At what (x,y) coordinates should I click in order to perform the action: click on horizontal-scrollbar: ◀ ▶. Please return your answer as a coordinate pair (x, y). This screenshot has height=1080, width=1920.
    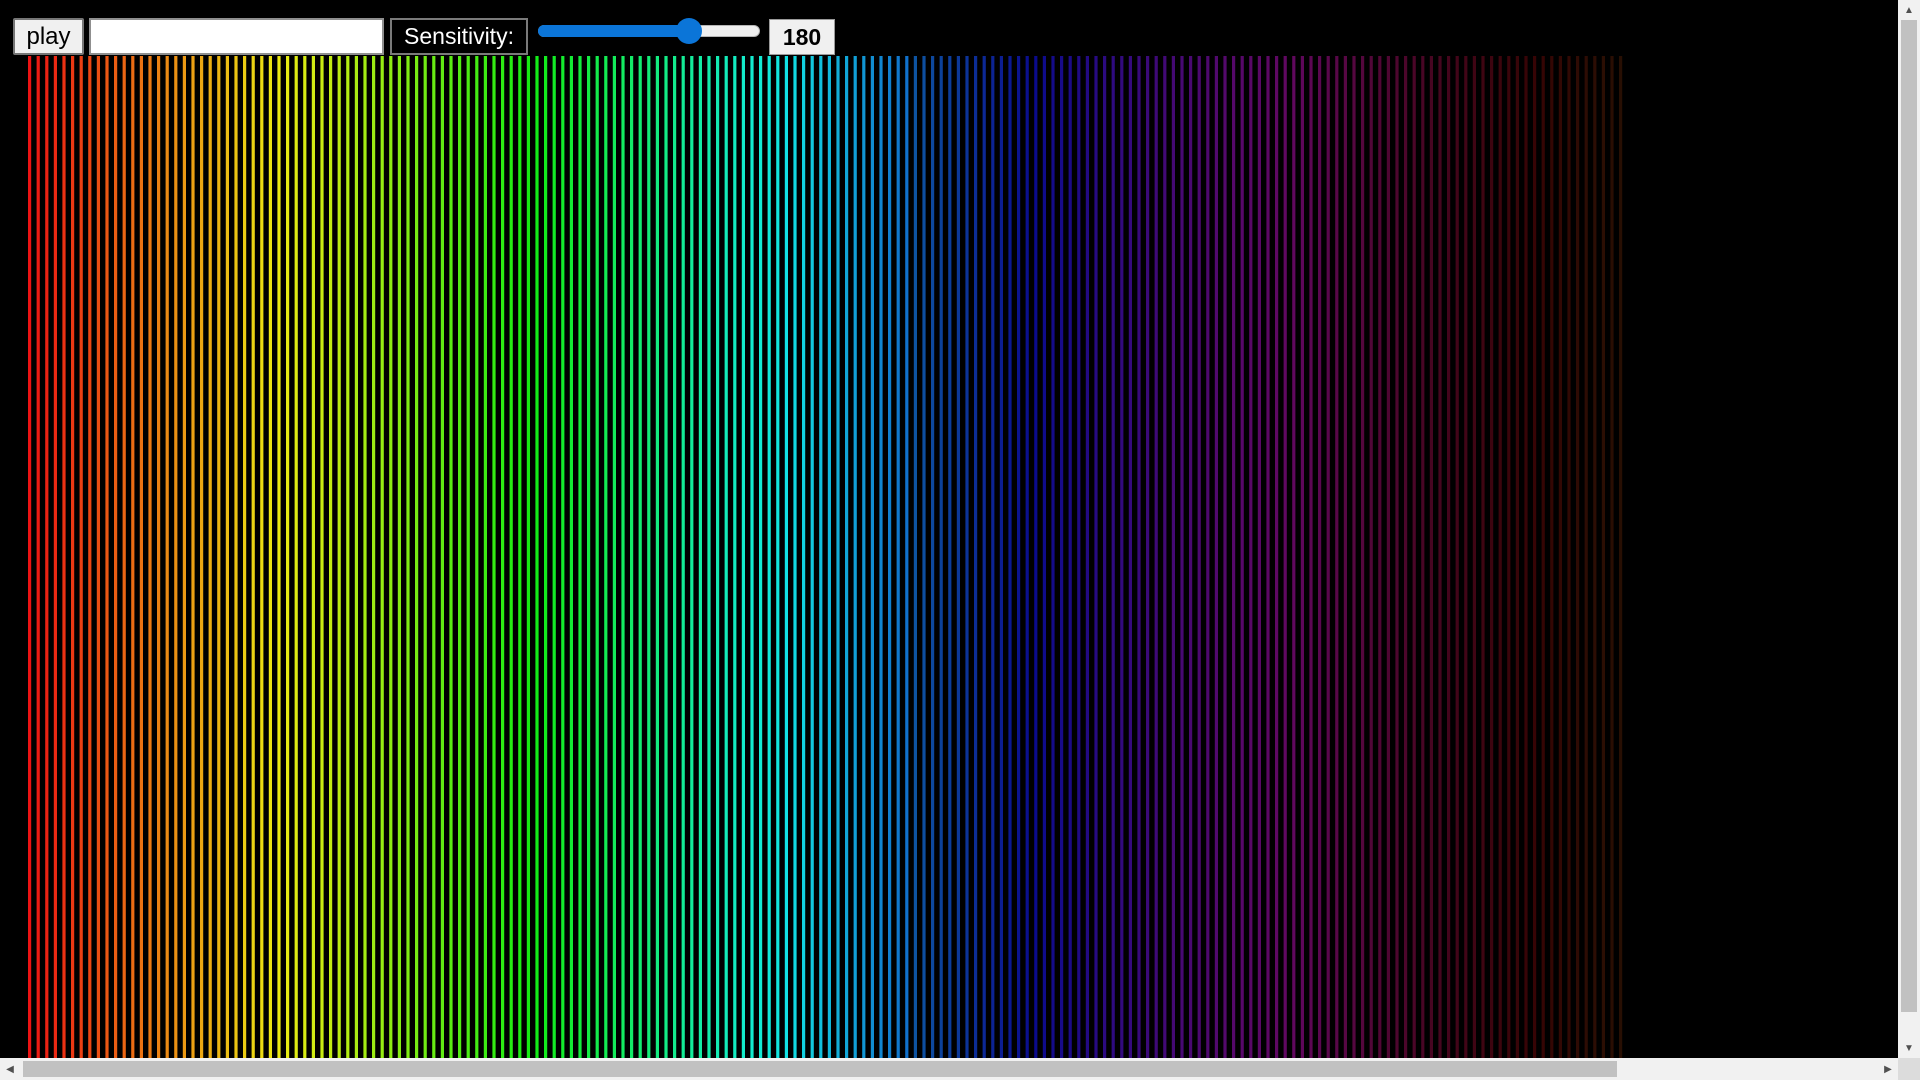
    Looking at the image, I should click on (949, 1069).